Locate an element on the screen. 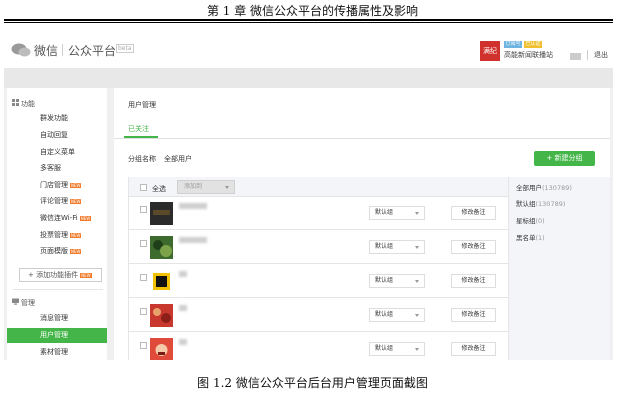 The width and height of the screenshot is (625, 393). sidebar-item-label: 自动回复 is located at coordinates (54, 135).